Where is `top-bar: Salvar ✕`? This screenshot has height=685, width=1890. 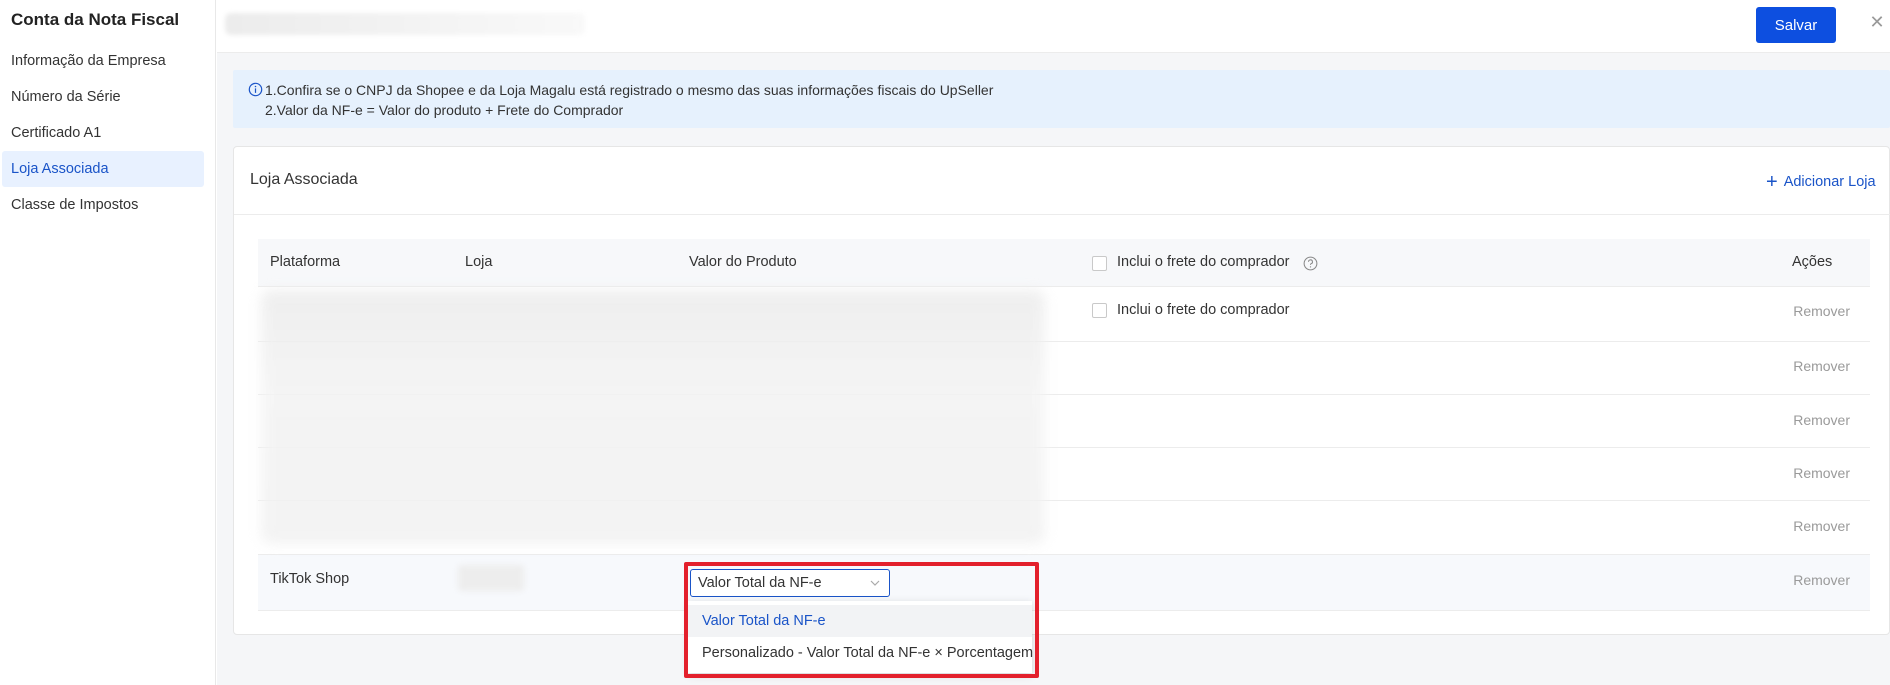
top-bar: Salvar ✕ is located at coordinates (1053, 26).